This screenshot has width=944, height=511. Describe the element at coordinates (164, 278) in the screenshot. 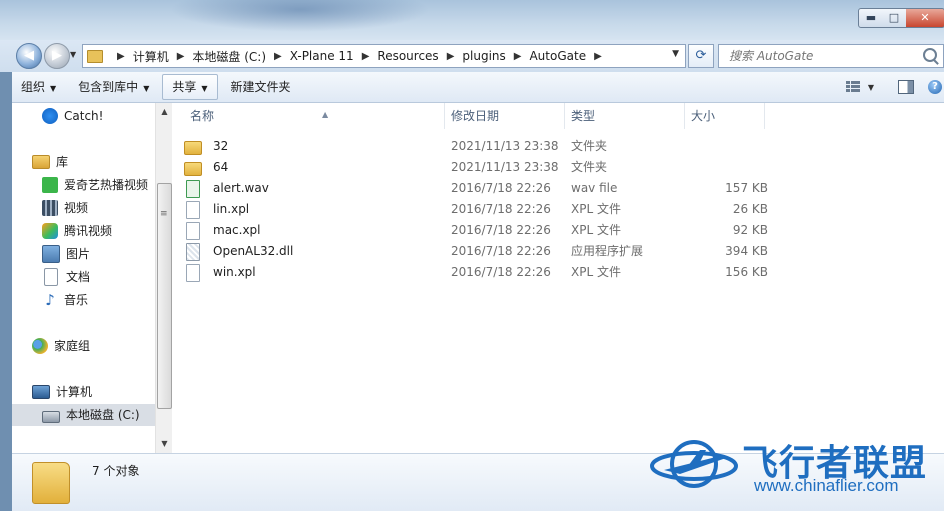

I see `navigation-scrollbar: ▲ ≡ ▼` at that location.